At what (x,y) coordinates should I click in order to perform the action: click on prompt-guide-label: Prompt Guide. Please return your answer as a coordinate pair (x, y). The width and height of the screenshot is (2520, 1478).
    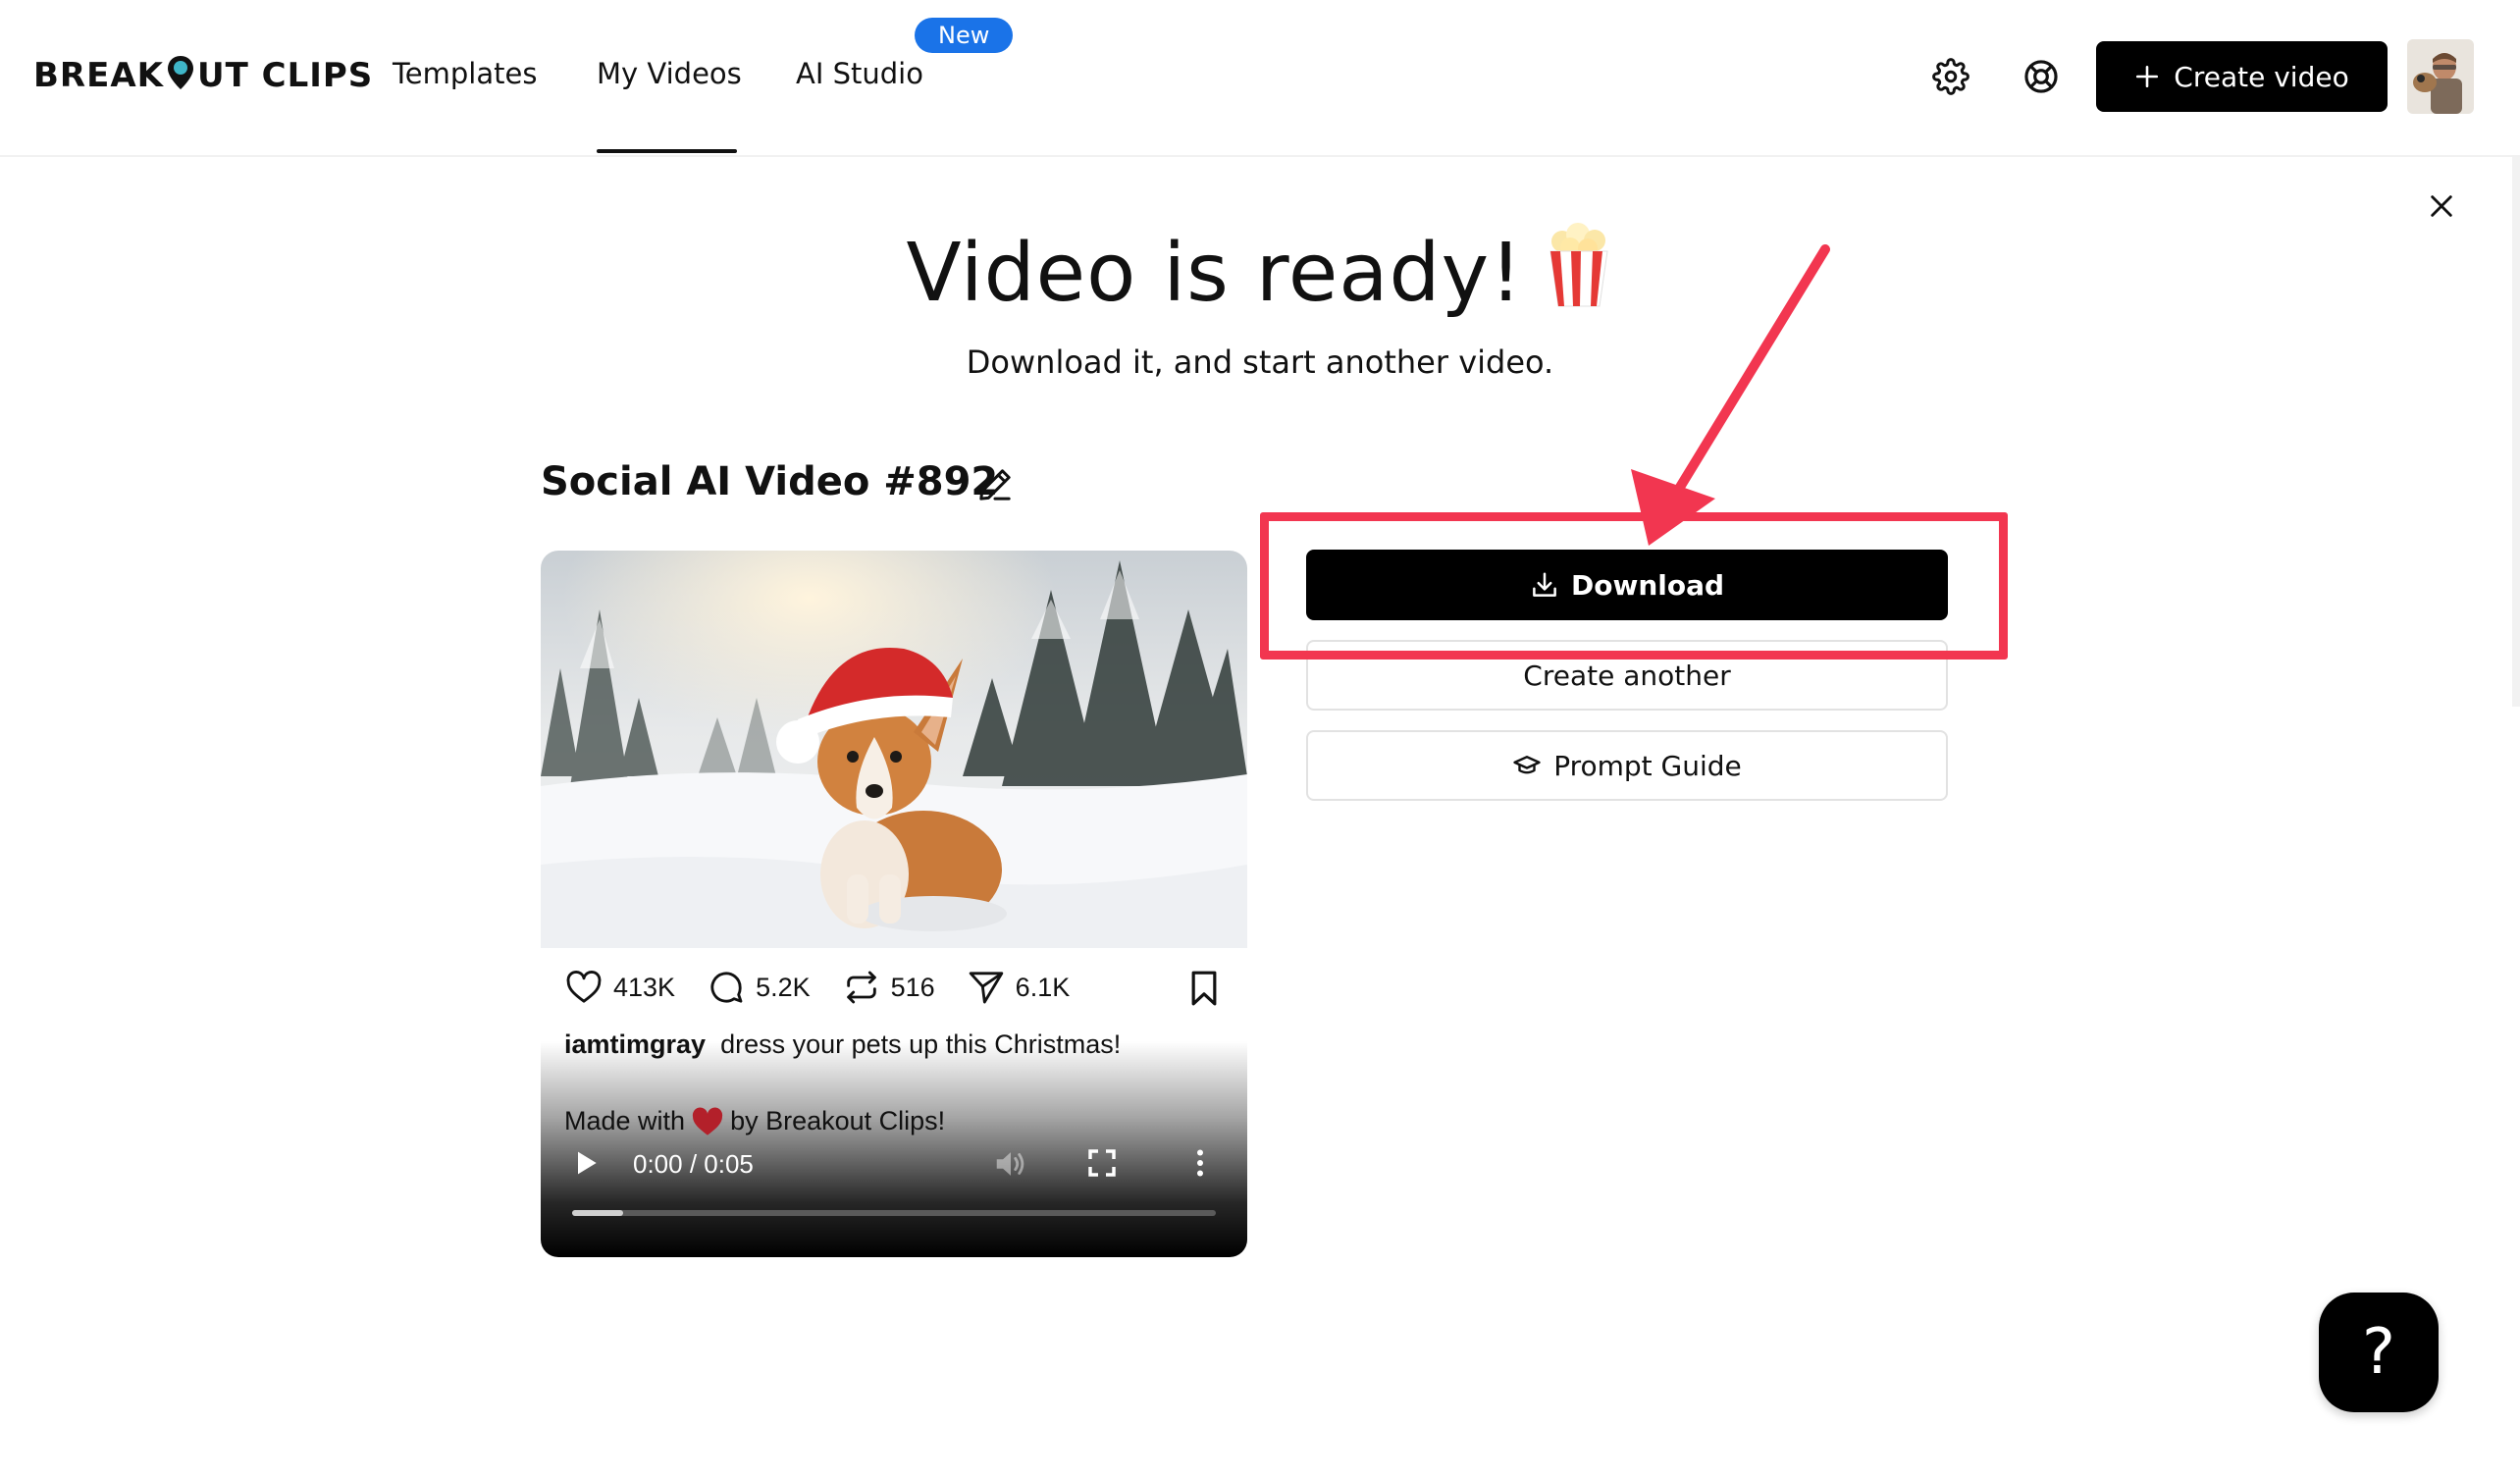
    Looking at the image, I should click on (1647, 765).